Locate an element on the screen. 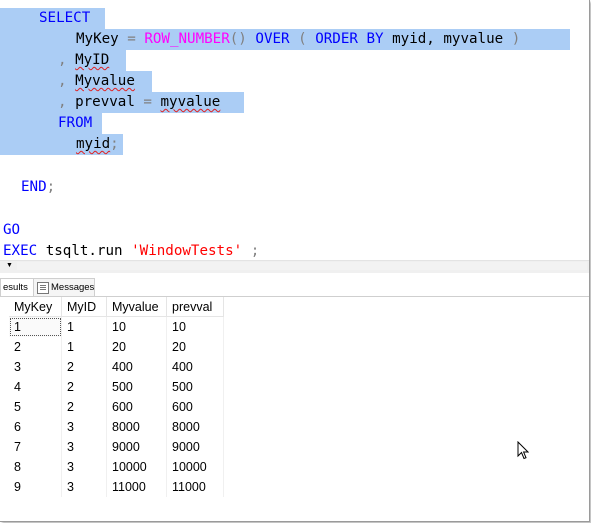  code-line-9: GO is located at coordinates (11, 230).